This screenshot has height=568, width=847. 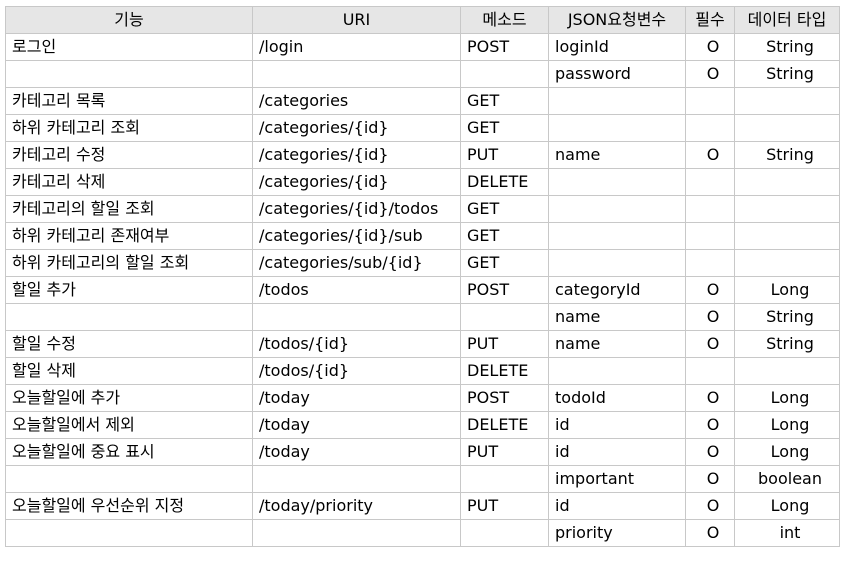 I want to click on cell-data-type: boolean, so click(x=787, y=479).